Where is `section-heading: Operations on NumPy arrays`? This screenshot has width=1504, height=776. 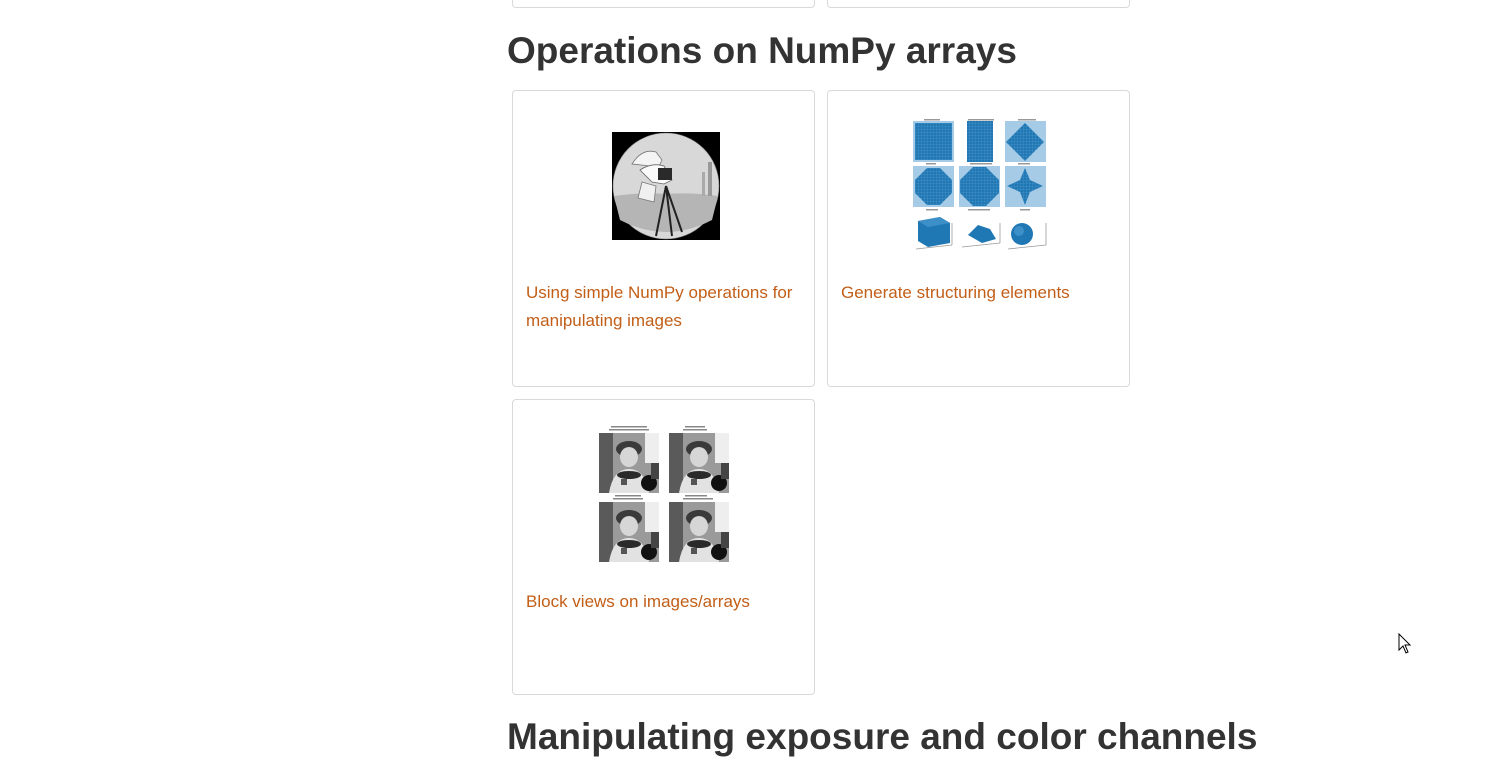
section-heading: Operations on NumPy arrays is located at coordinates (762, 50).